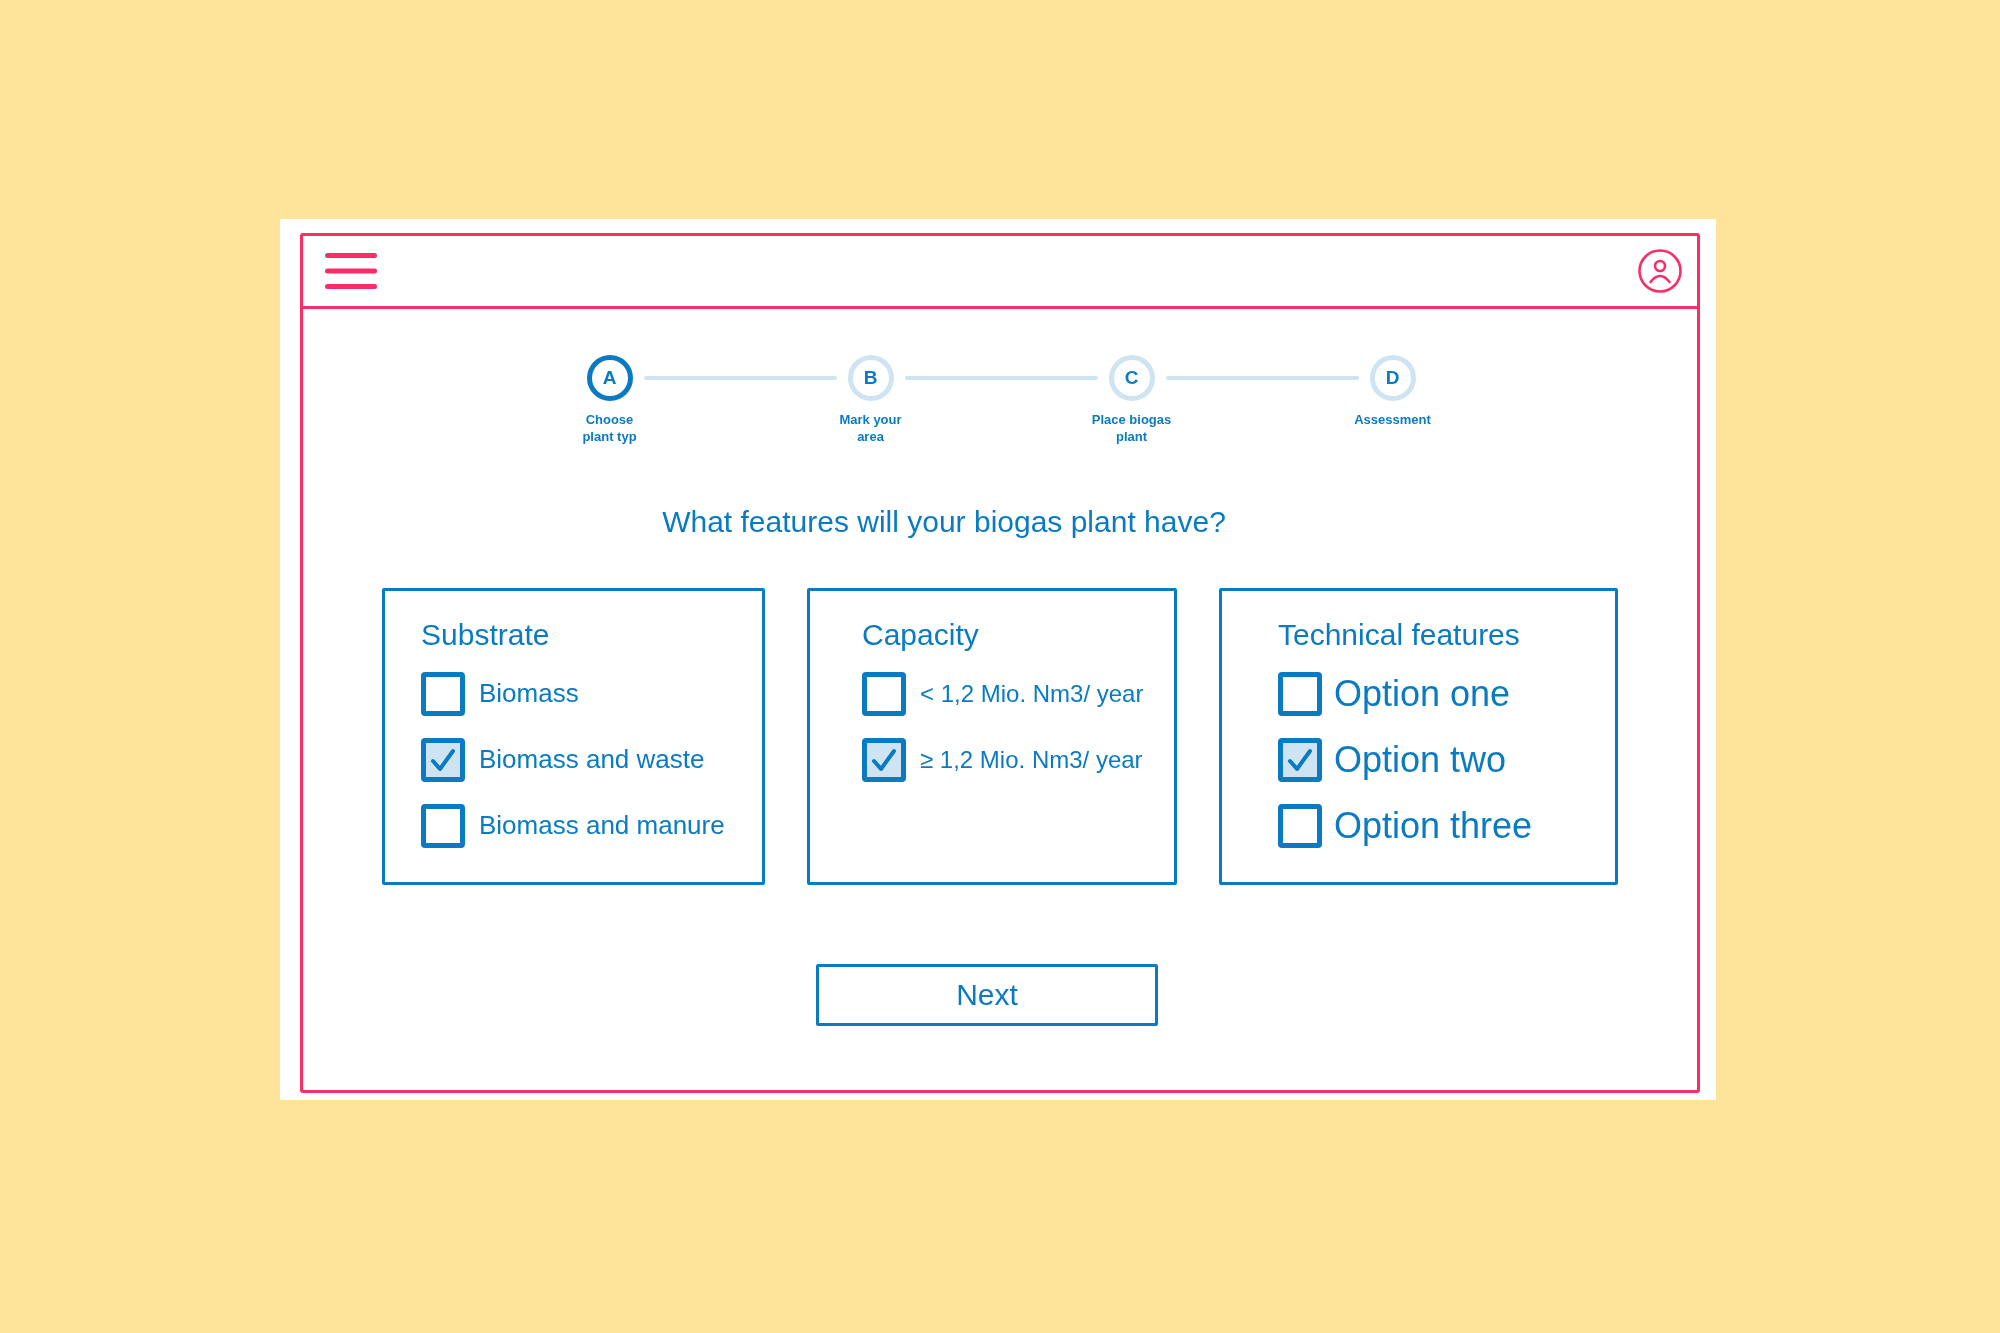 The width and height of the screenshot is (2000, 1333). Describe the element at coordinates (1392, 378) in the screenshot. I see `step-circle: D` at that location.